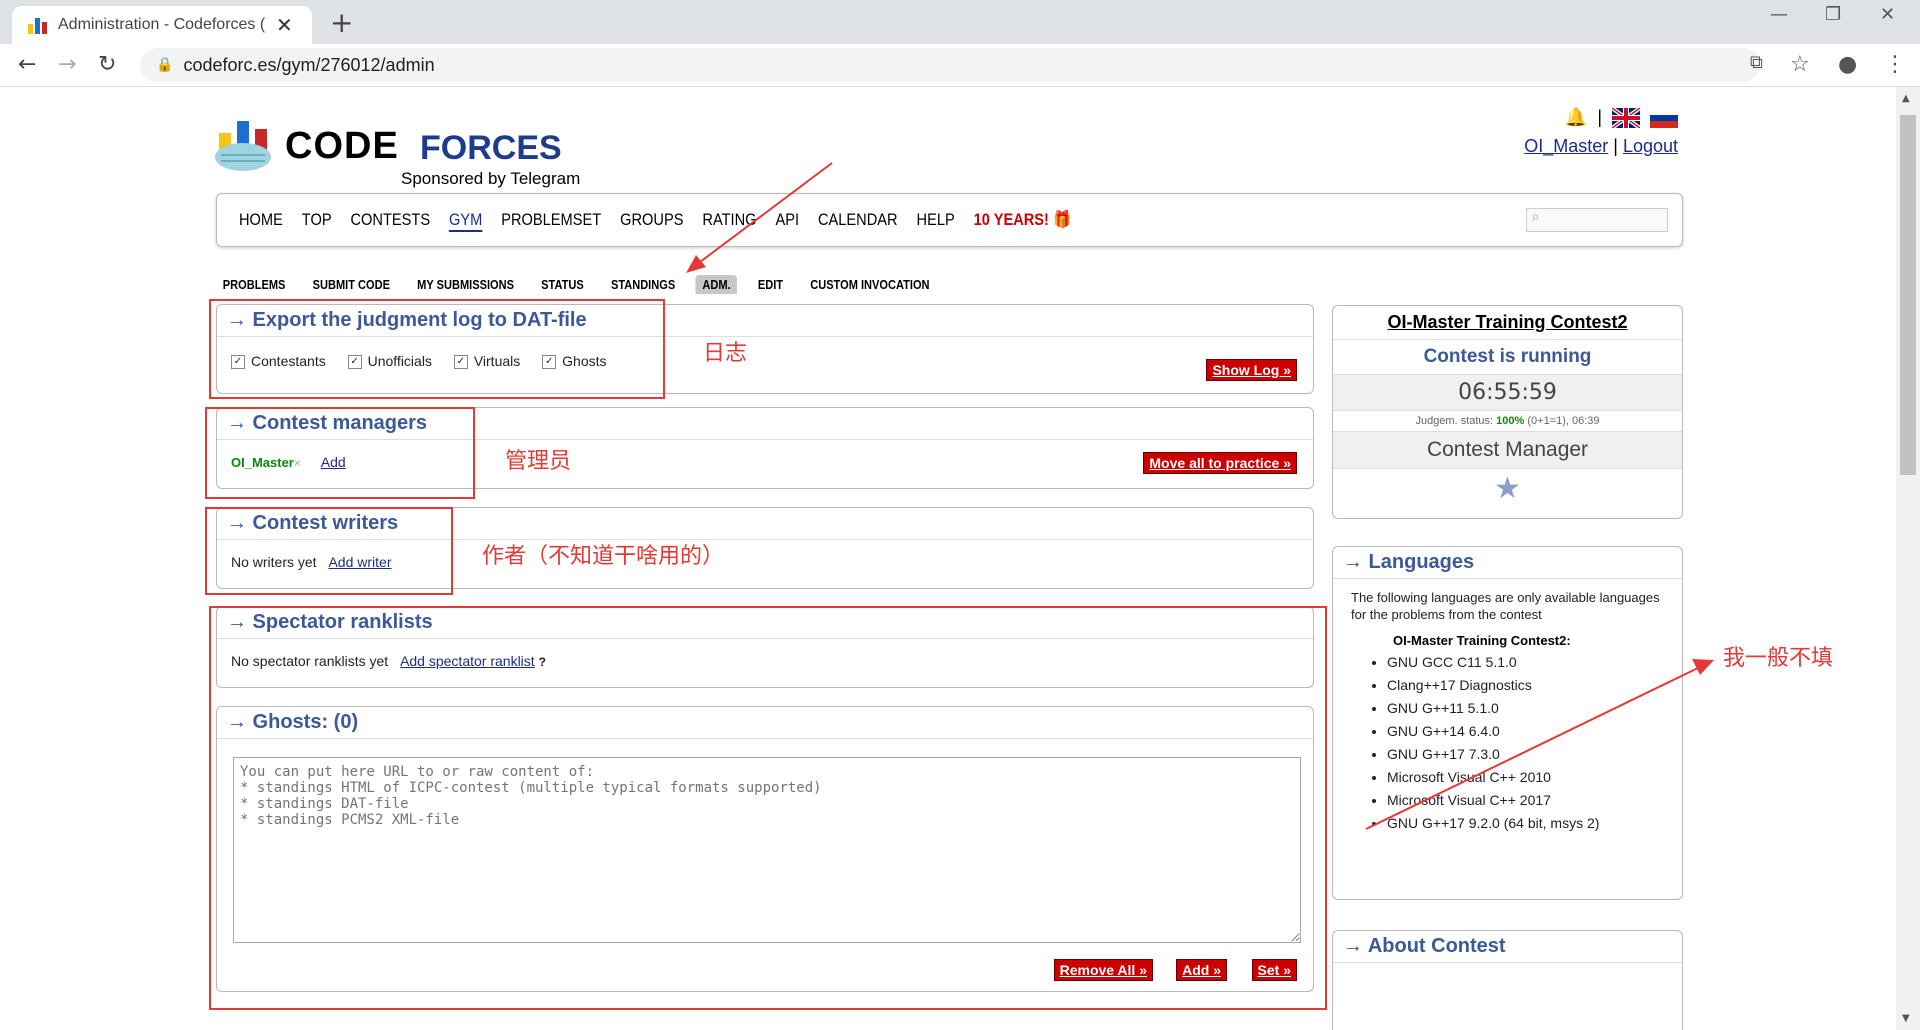 This screenshot has width=1920, height=1030. I want to click on menu-rating: RATING, so click(729, 221).